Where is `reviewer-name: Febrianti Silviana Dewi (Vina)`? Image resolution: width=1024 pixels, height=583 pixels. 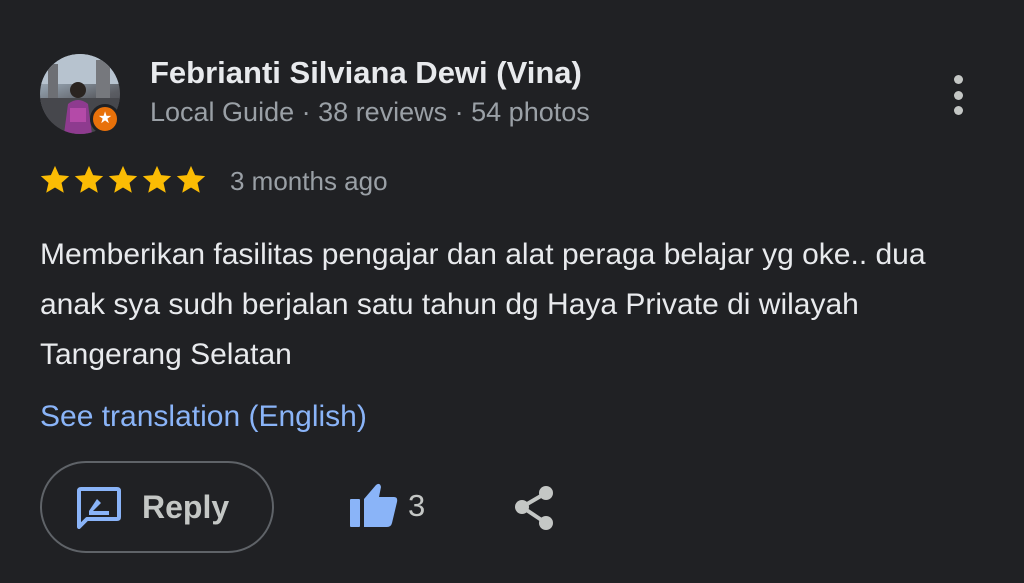
reviewer-name: Febrianti Silviana Dewi (Vina) is located at coordinates (366, 73).